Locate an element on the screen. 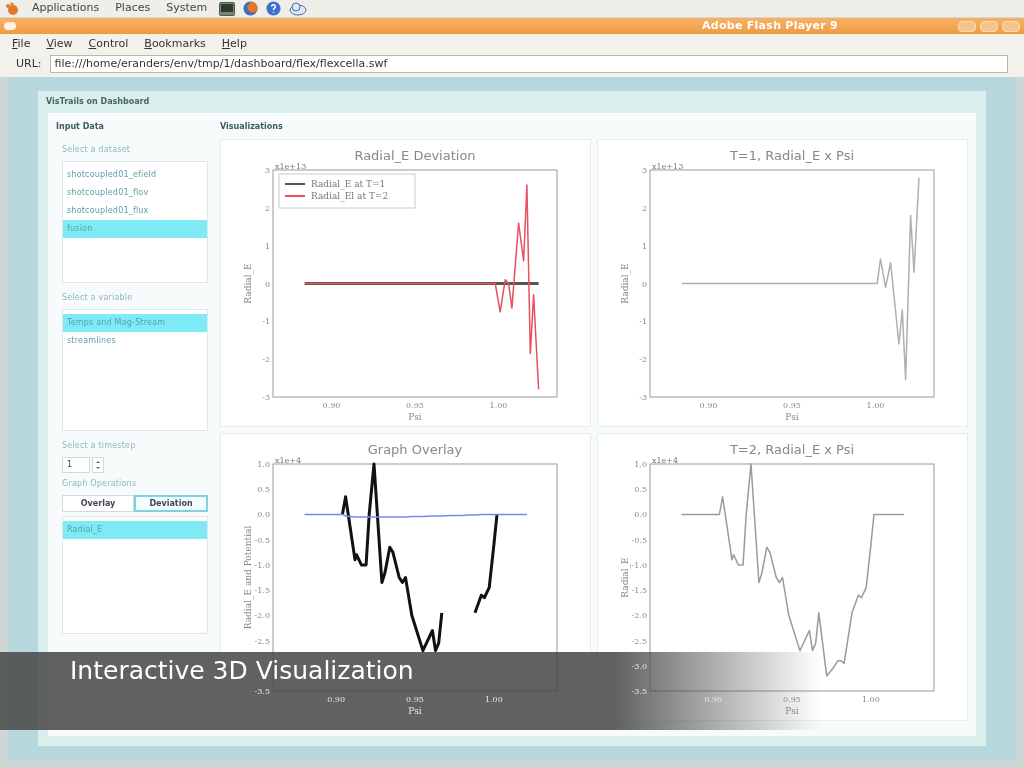  y-axis-label: Radial_E and Potential is located at coordinates (248, 577).